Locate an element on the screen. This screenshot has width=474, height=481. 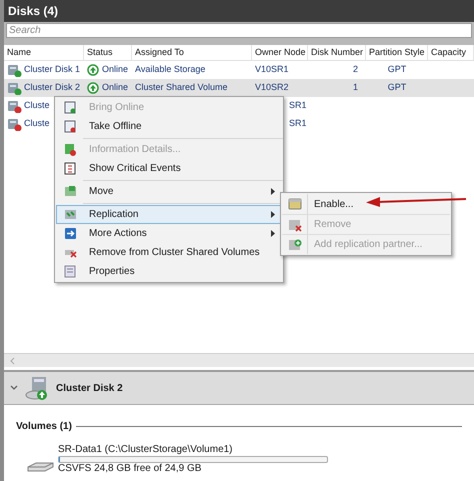
table-cell-text: 1 is located at coordinates (355, 87).